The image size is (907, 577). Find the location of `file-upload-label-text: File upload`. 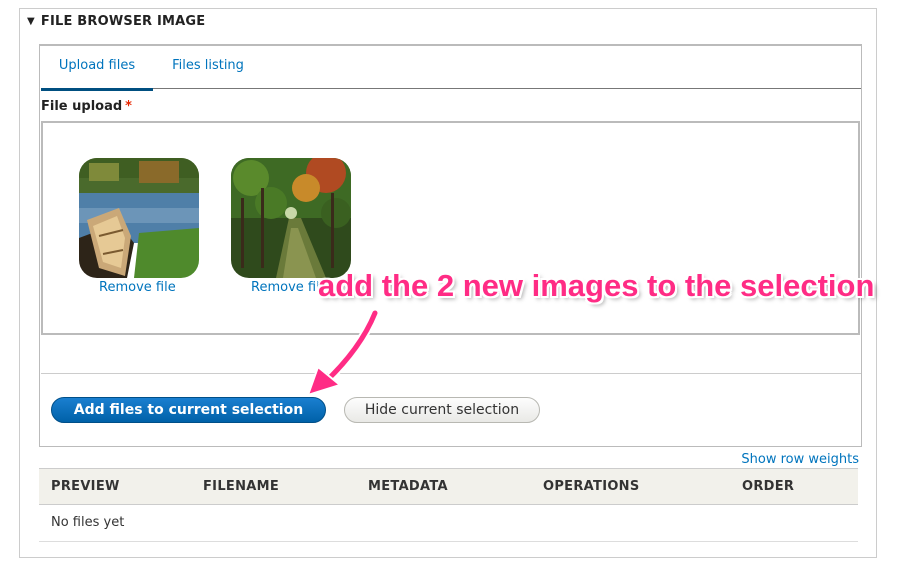

file-upload-label-text: File upload is located at coordinates (82, 106).